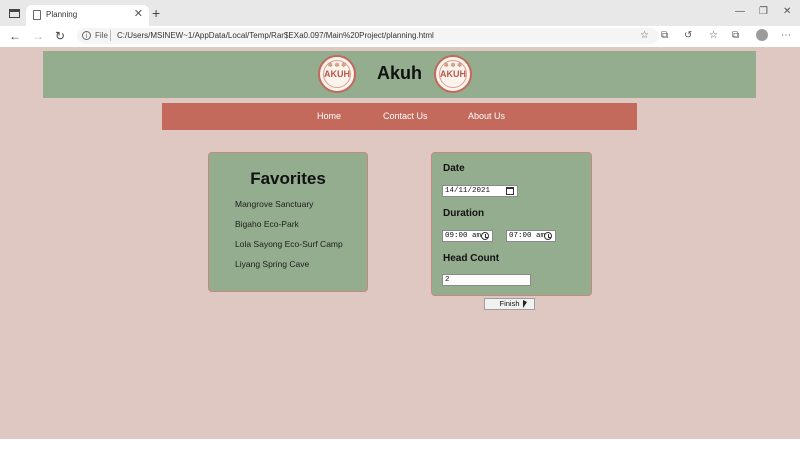 Image resolution: width=800 pixels, height=450 pixels. I want to click on end-time-value: 07:00 am, so click(527, 236).